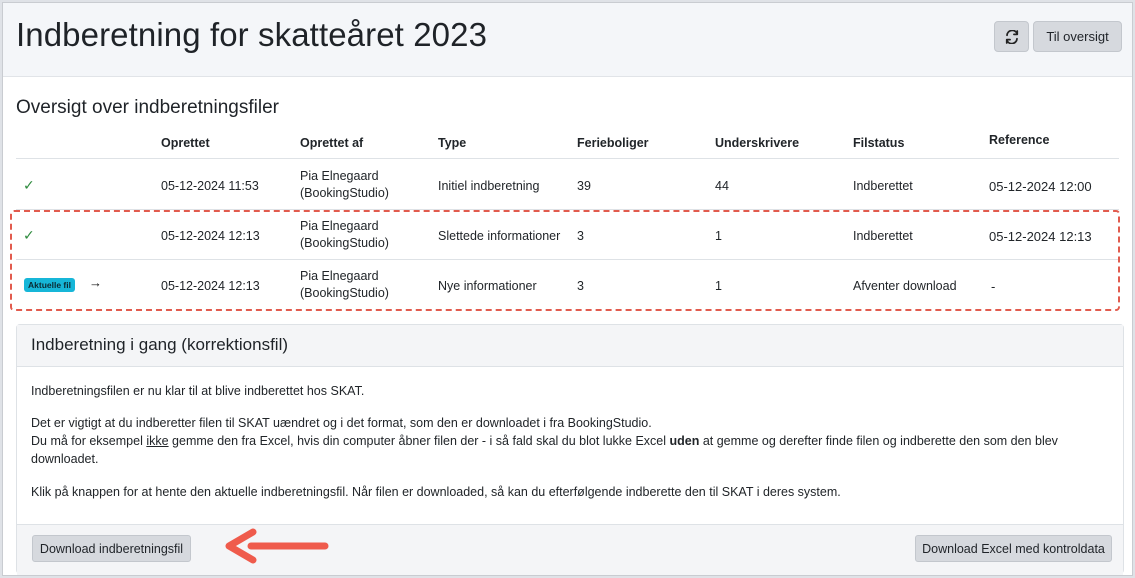 Image resolution: width=1135 pixels, height=578 pixels. I want to click on table-cell-file-status: Indberettet, so click(883, 186).